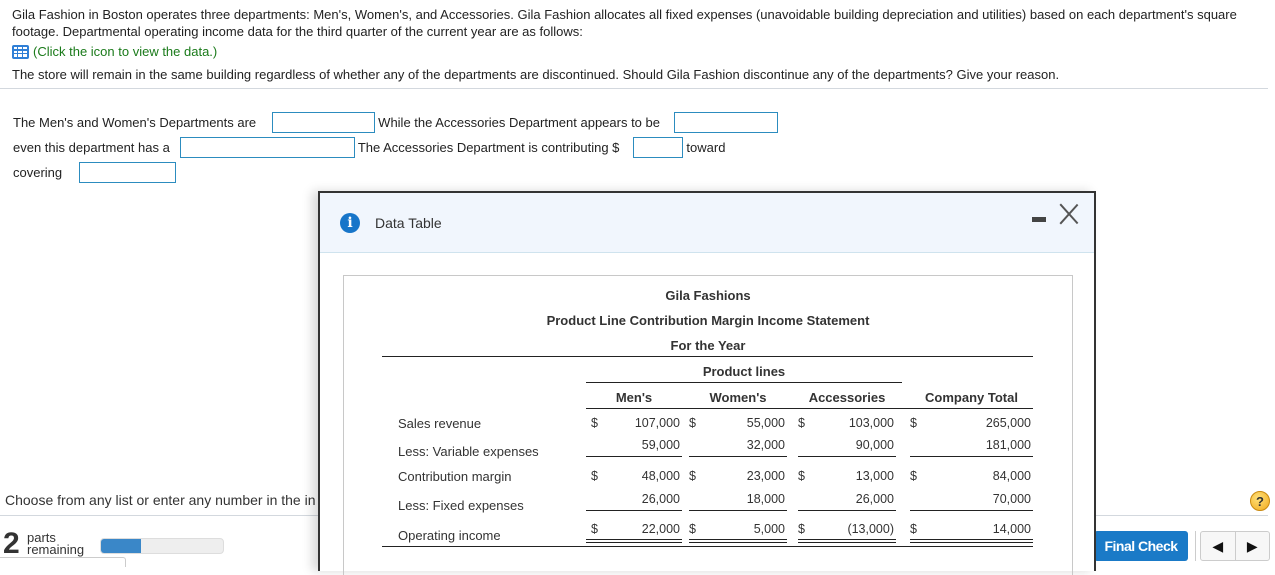 The height and width of the screenshot is (575, 1275). Describe the element at coordinates (11, 543) in the screenshot. I see `parts-remaining-count: 2` at that location.